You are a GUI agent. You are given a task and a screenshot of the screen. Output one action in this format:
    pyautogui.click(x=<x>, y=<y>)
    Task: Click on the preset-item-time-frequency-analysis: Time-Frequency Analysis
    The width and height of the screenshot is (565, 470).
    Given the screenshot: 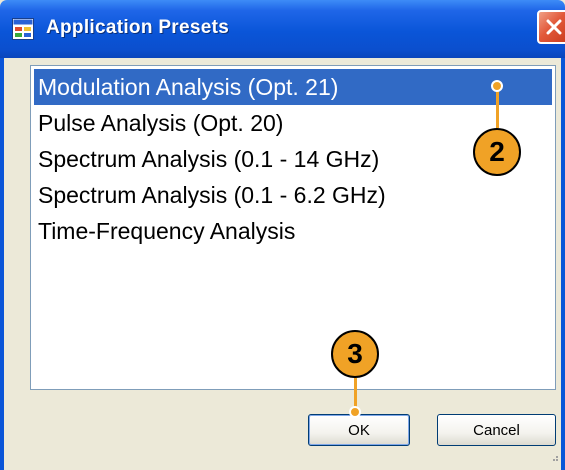 What is the action you would take?
    pyautogui.click(x=293, y=231)
    